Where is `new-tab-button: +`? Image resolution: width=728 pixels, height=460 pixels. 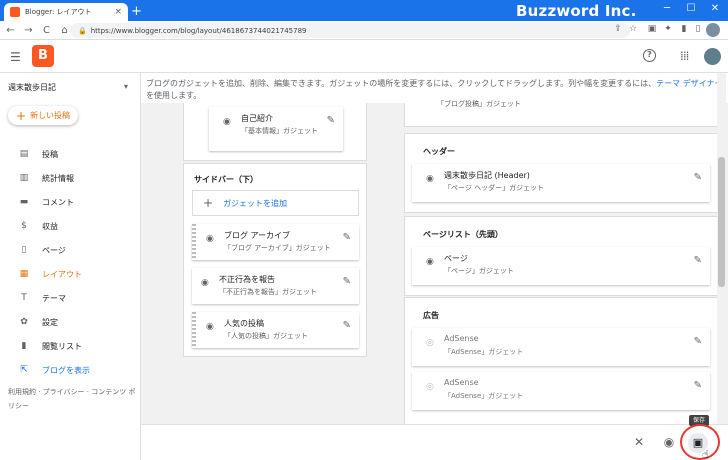
new-tab-button: + is located at coordinates (136, 11).